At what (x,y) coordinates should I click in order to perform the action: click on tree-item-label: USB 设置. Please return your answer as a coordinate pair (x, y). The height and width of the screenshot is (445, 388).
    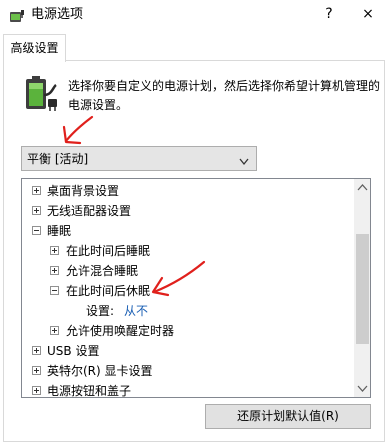
    Looking at the image, I should click on (73, 351).